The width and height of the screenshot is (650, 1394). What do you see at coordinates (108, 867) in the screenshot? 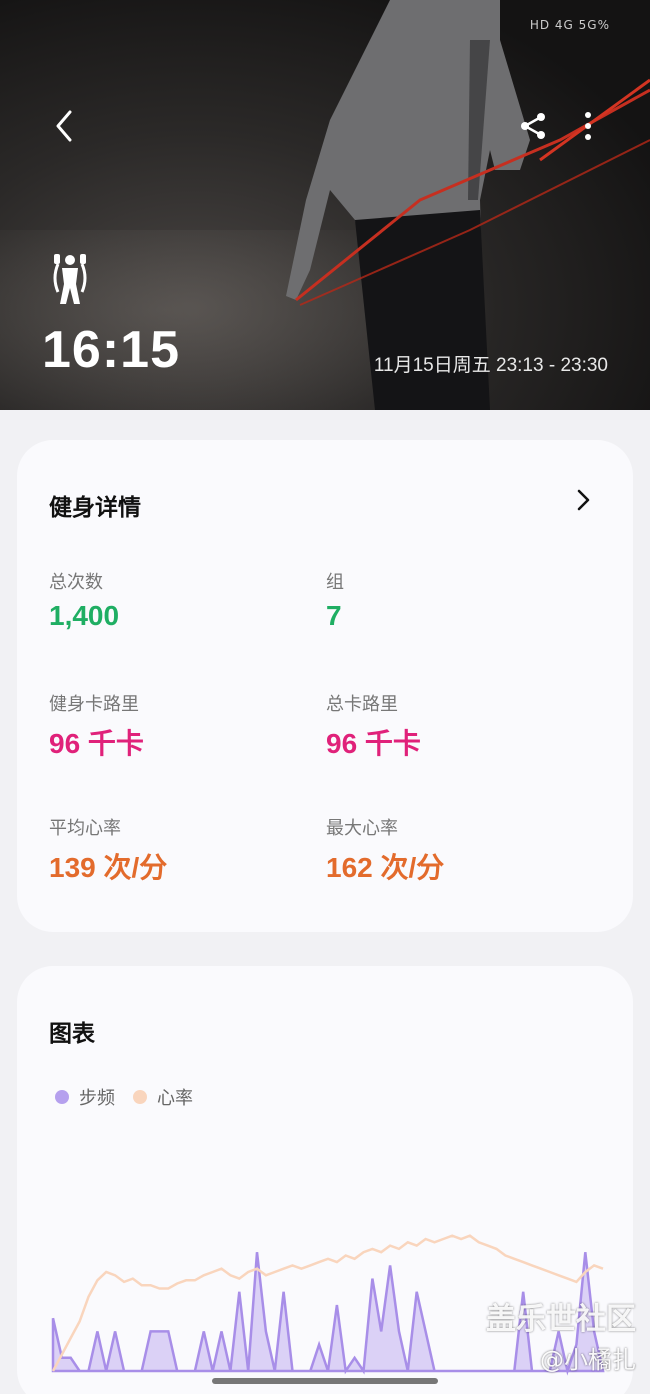
I see `stat-value: 139 次/分` at bounding box center [108, 867].